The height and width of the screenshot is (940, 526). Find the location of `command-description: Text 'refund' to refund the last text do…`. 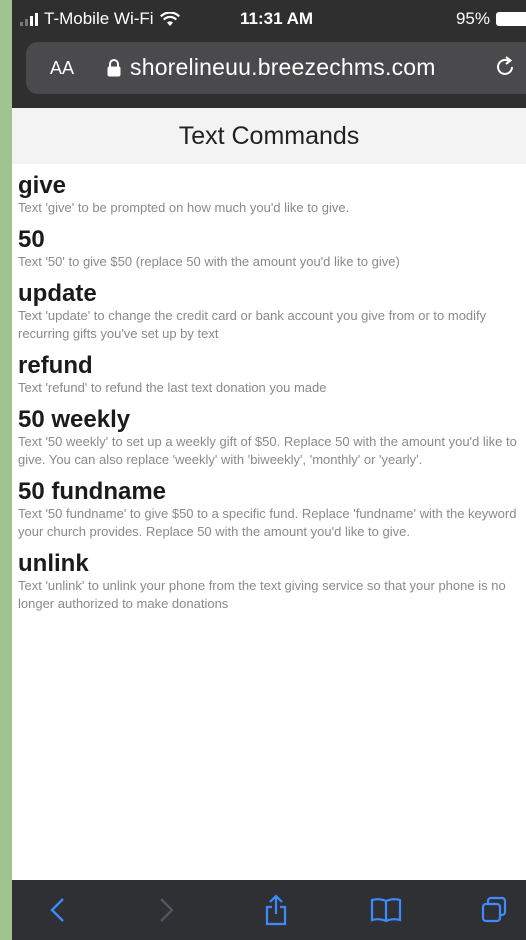

command-description: Text 'refund' to refund the last text do… is located at coordinates (172, 387).